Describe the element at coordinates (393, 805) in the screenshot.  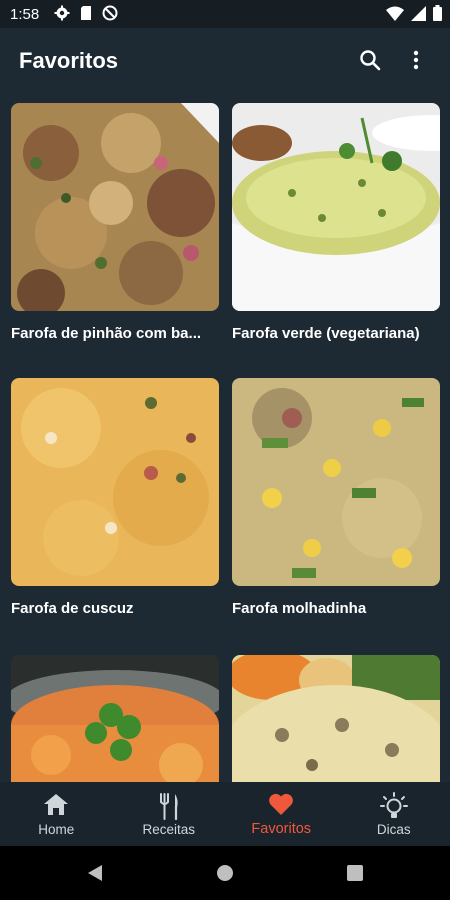
I see `lightbulb-icon` at that location.